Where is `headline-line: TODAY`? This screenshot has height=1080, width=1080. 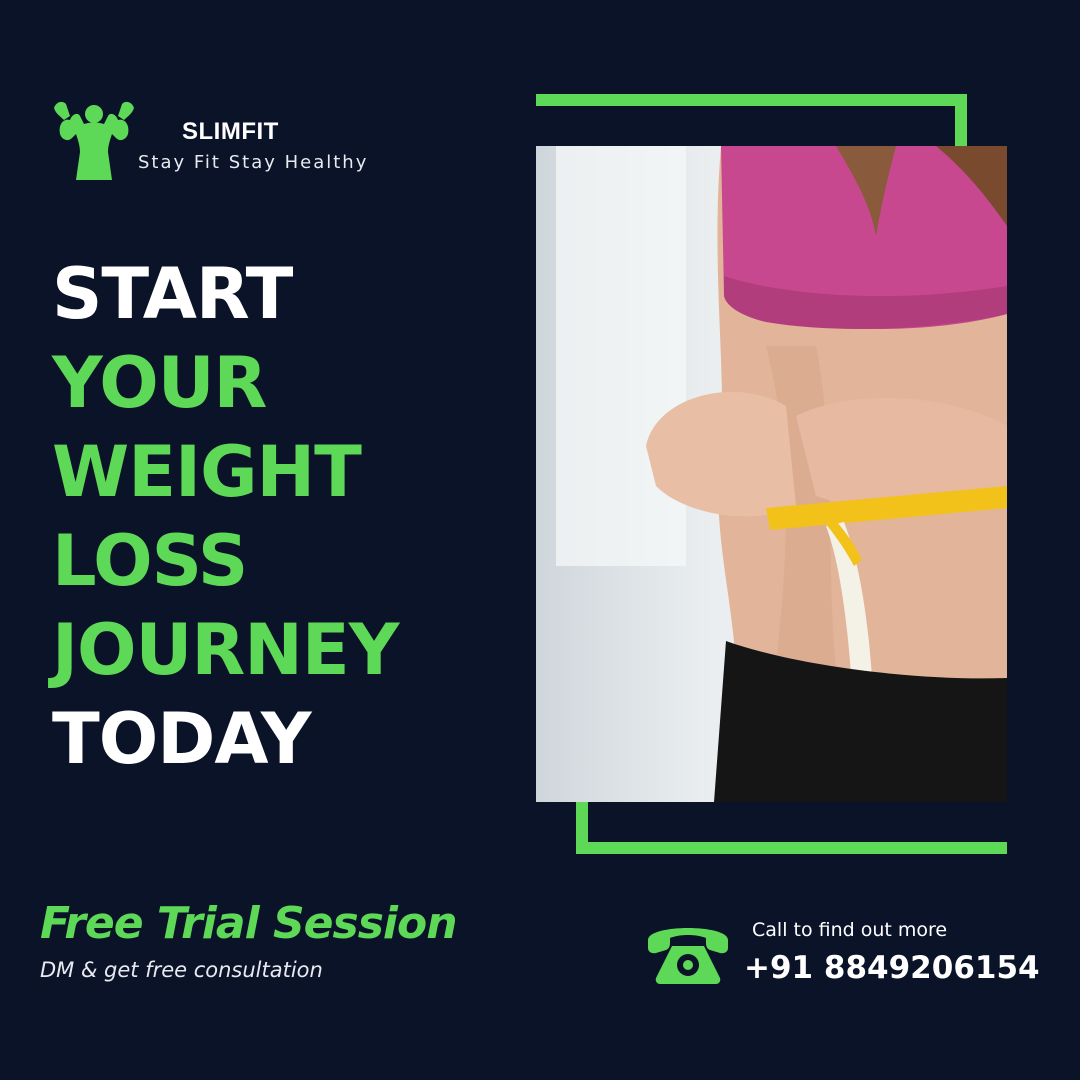
headline-line: TODAY is located at coordinates (182, 739).